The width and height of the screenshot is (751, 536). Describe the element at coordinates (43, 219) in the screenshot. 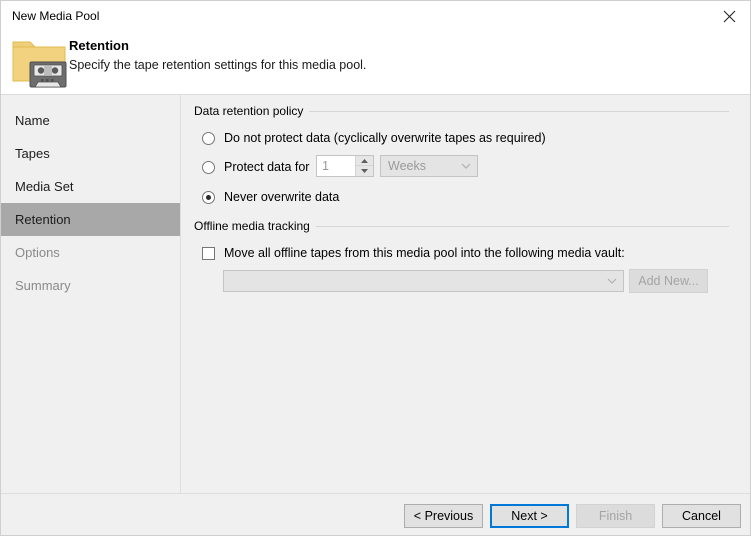

I see `sidebar-item-label: Retention` at that location.